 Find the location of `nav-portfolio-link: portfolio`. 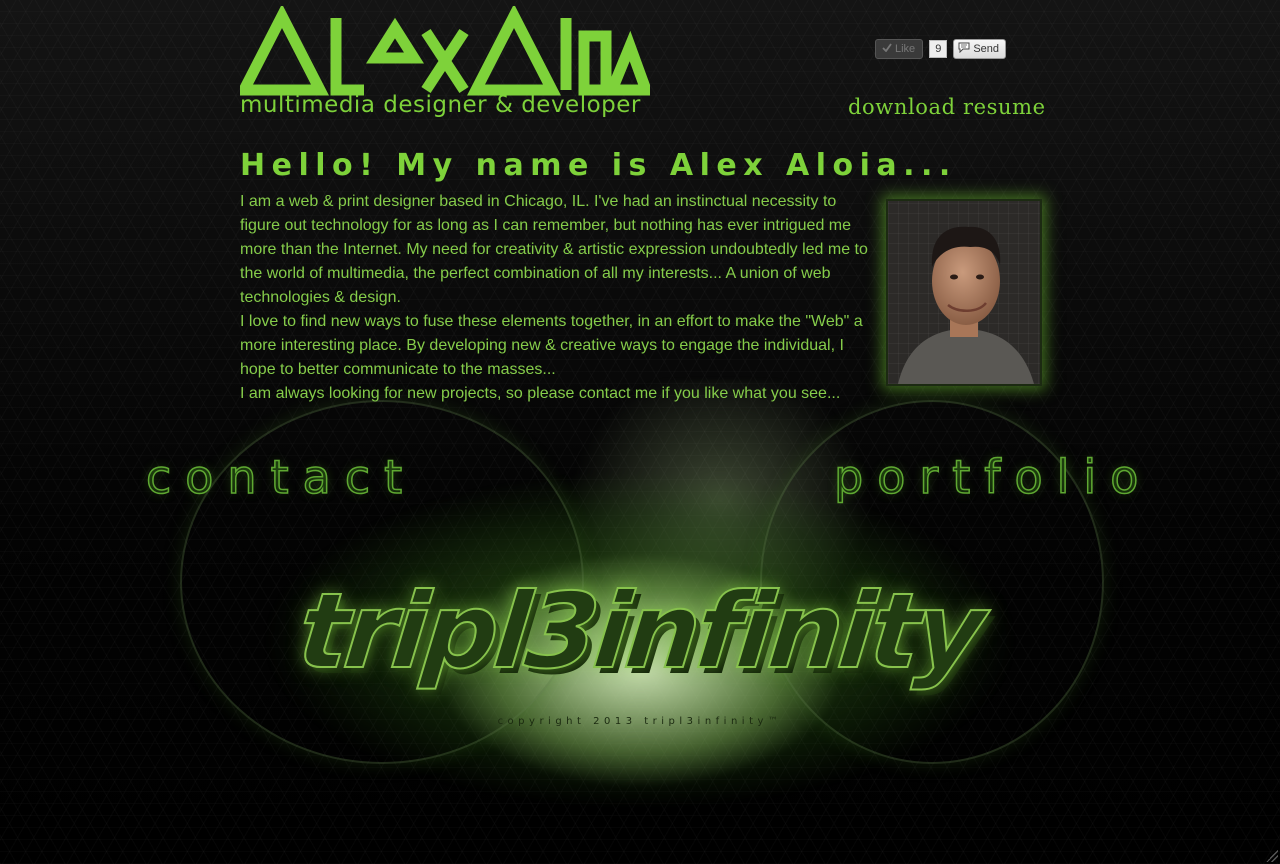

nav-portfolio-link: portfolio is located at coordinates (992, 477).